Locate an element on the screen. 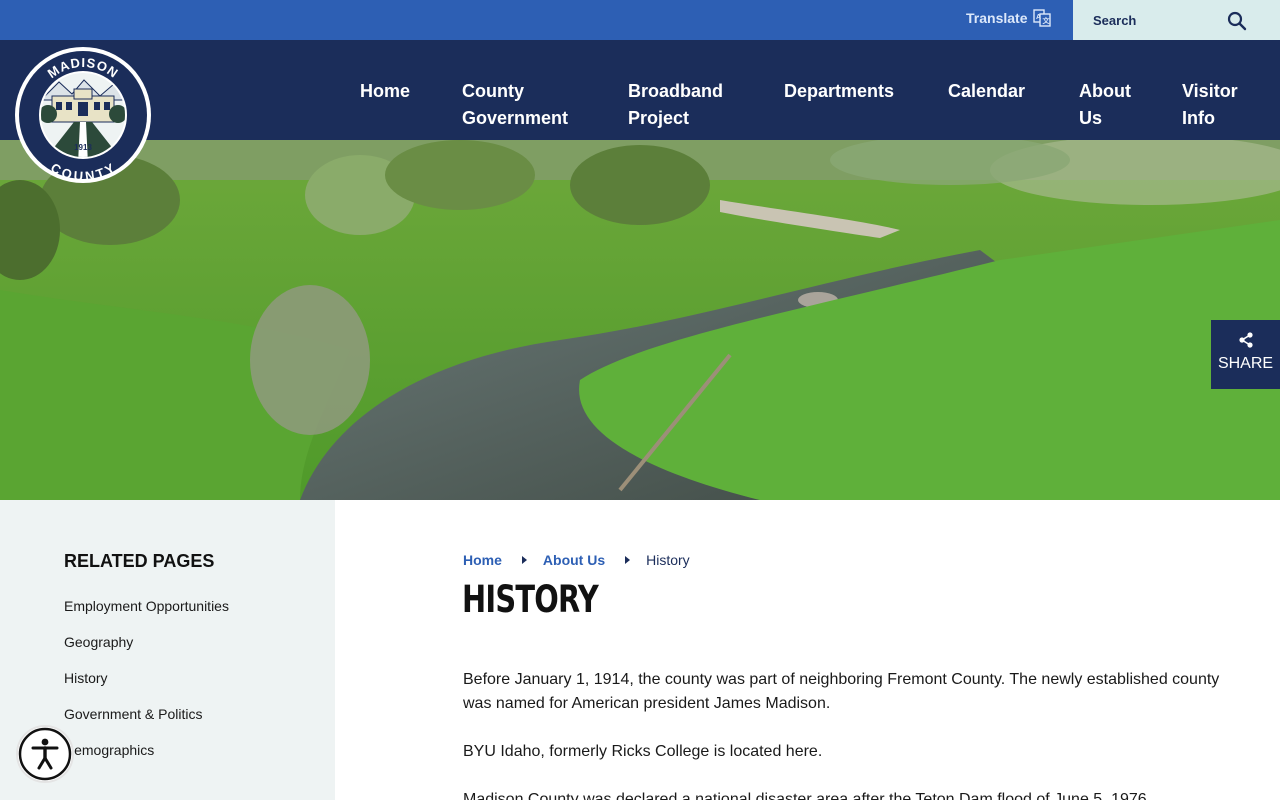 This screenshot has height=800, width=1280. breadcrumb-home: Home is located at coordinates (482, 560).